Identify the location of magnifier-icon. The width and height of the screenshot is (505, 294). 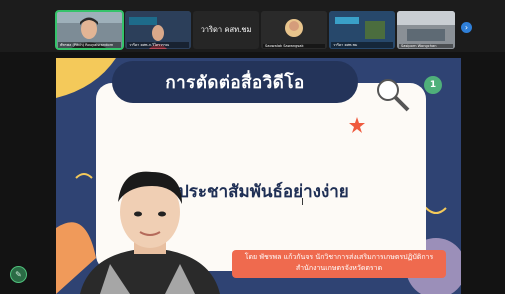
(393, 95).